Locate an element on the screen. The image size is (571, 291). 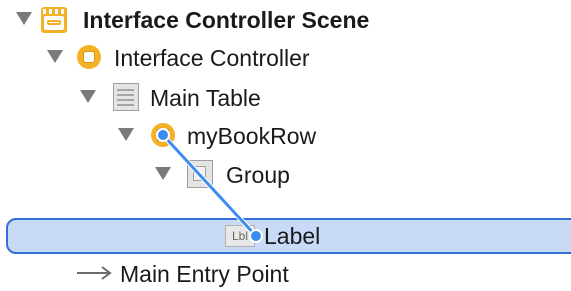
outline-item-label: Group is located at coordinates (258, 175).